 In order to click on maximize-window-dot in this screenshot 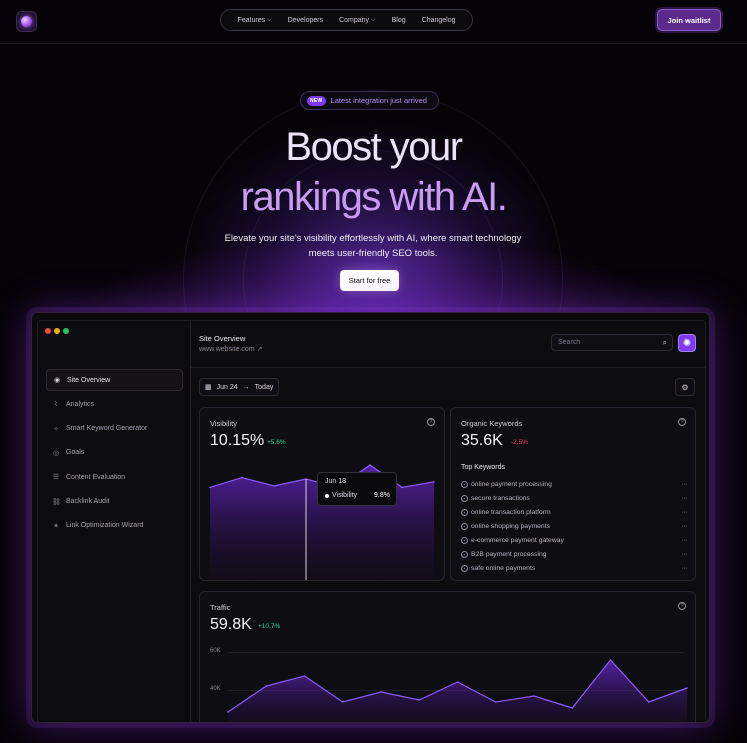, I will do `click(66, 331)`.